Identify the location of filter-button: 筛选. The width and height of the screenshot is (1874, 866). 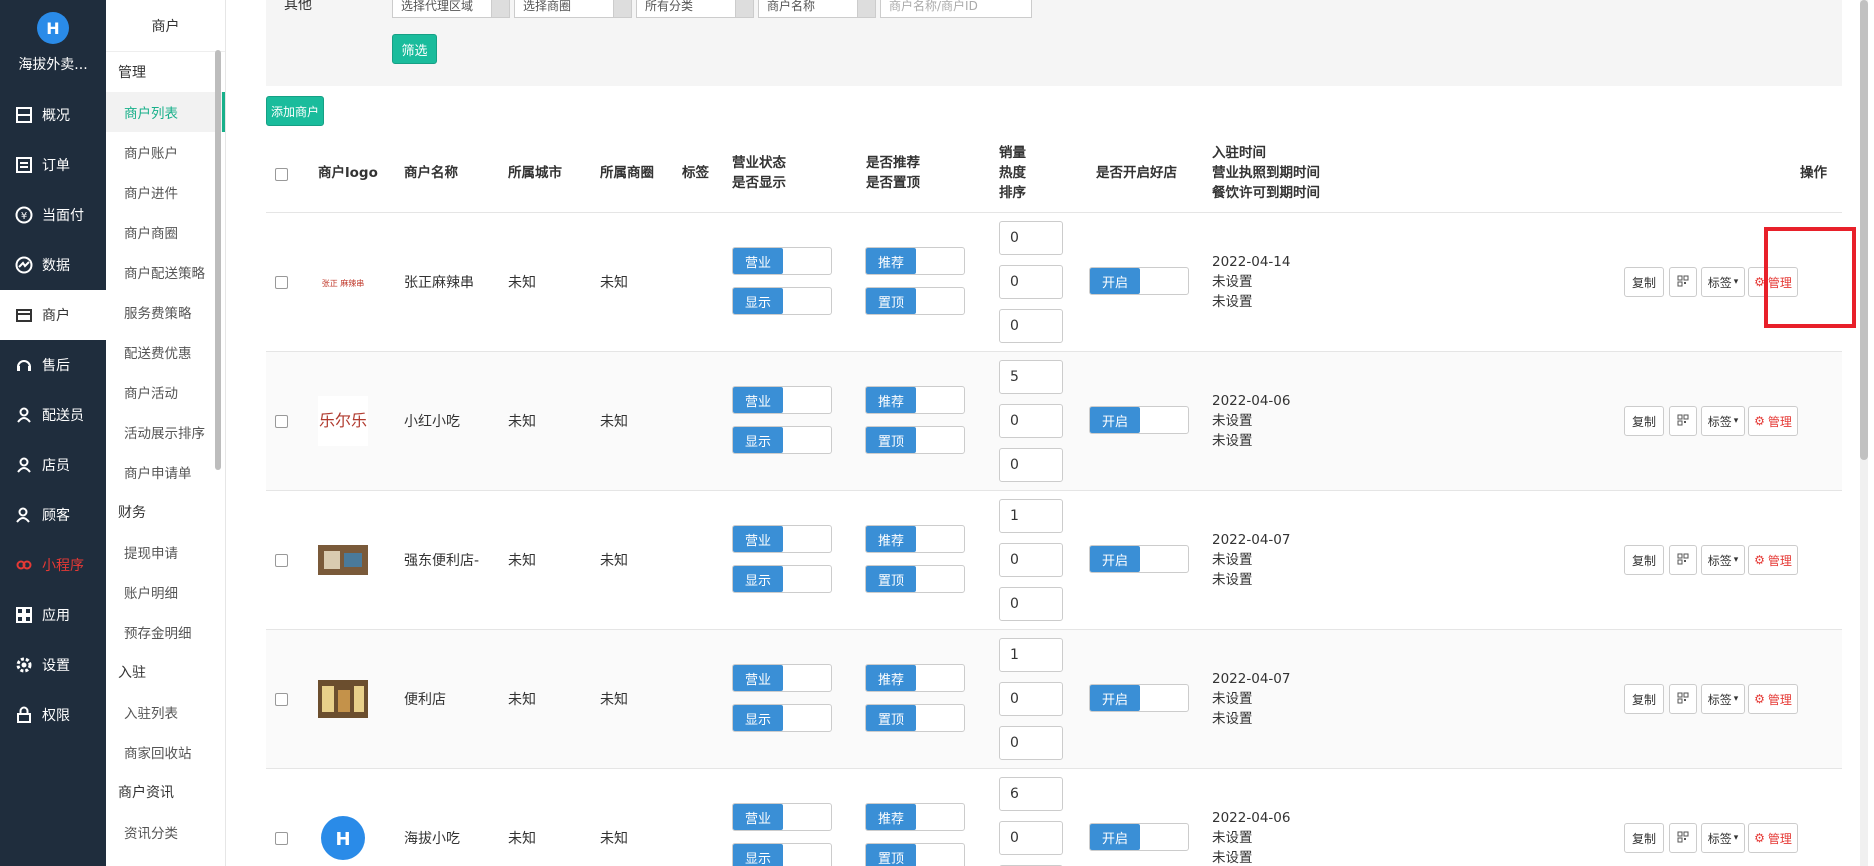
(414, 49).